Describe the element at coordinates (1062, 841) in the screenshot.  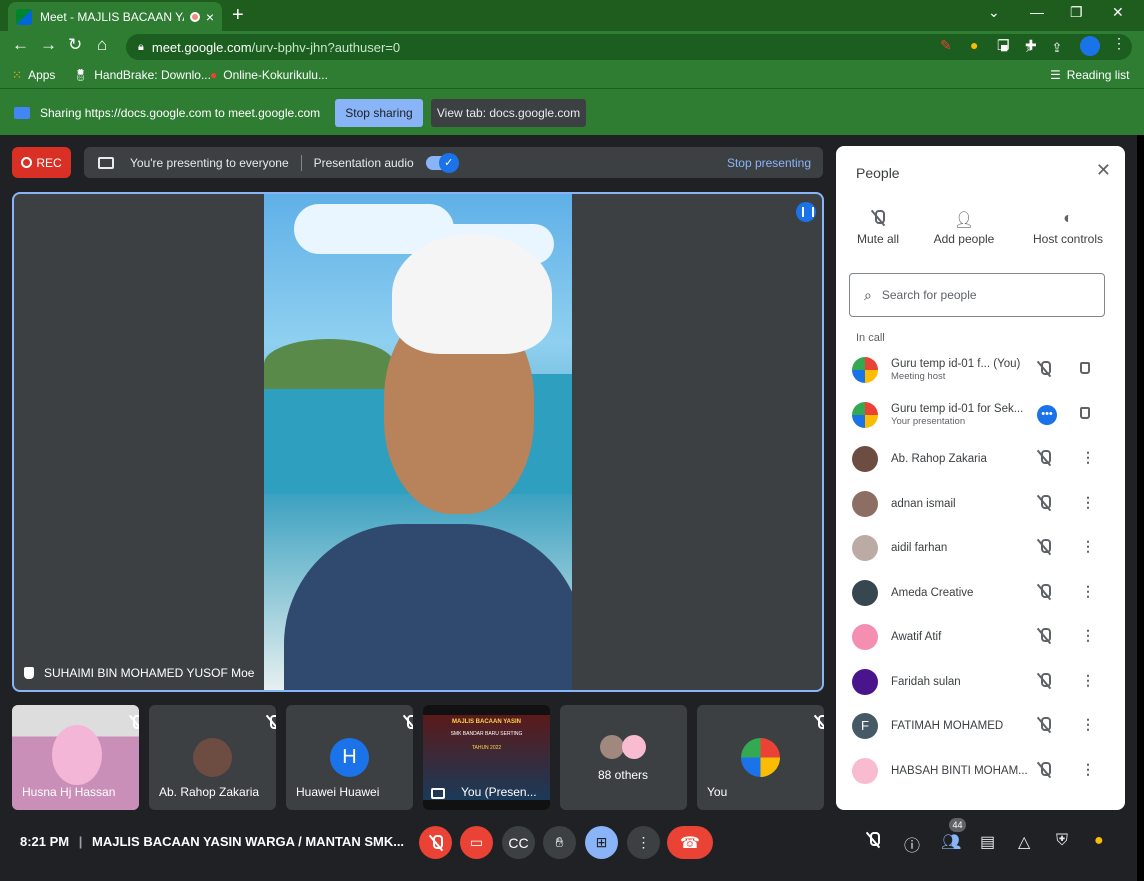
I see `host-controls-icon: ⛨` at that location.